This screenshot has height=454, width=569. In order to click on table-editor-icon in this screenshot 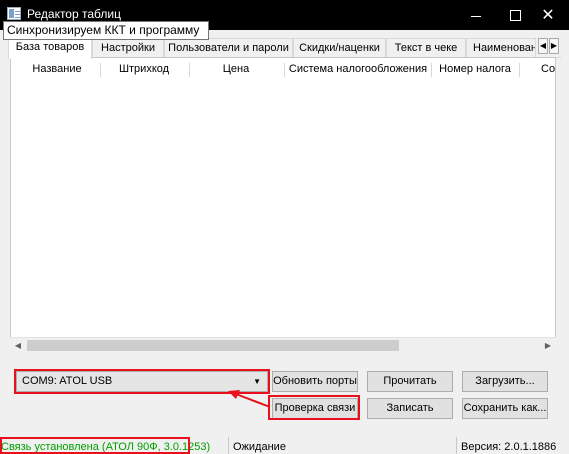, I will do `click(14, 13)`.